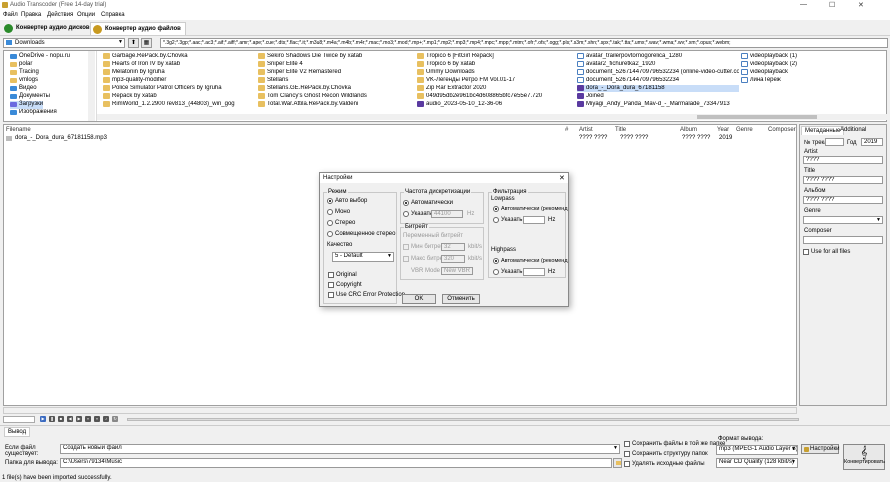 Image resolution: width=890 pixels, height=482 pixels. What do you see at coordinates (61, 419) in the screenshot?
I see `stop-icon: ■` at bounding box center [61, 419].